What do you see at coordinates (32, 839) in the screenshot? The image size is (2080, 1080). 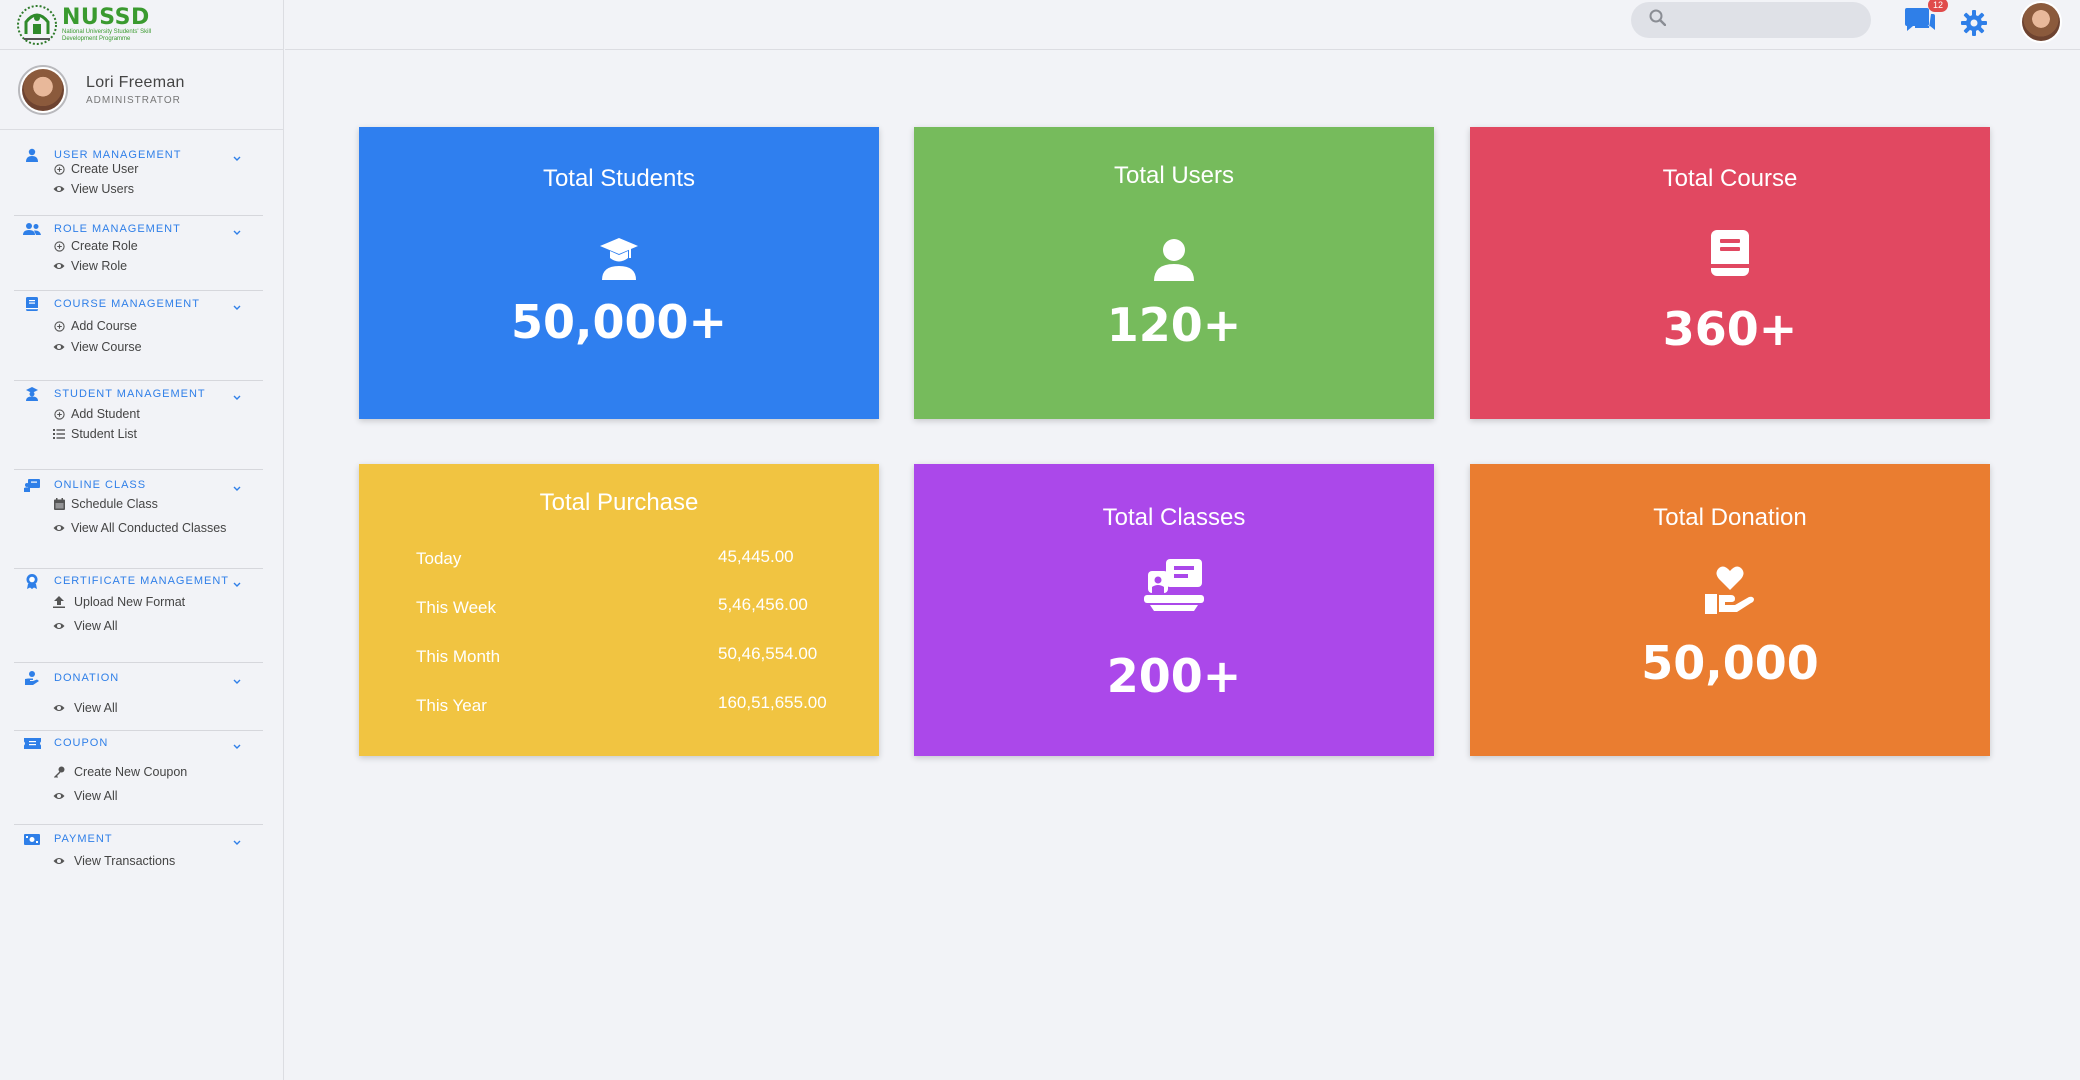 I see `money-icon` at bounding box center [32, 839].